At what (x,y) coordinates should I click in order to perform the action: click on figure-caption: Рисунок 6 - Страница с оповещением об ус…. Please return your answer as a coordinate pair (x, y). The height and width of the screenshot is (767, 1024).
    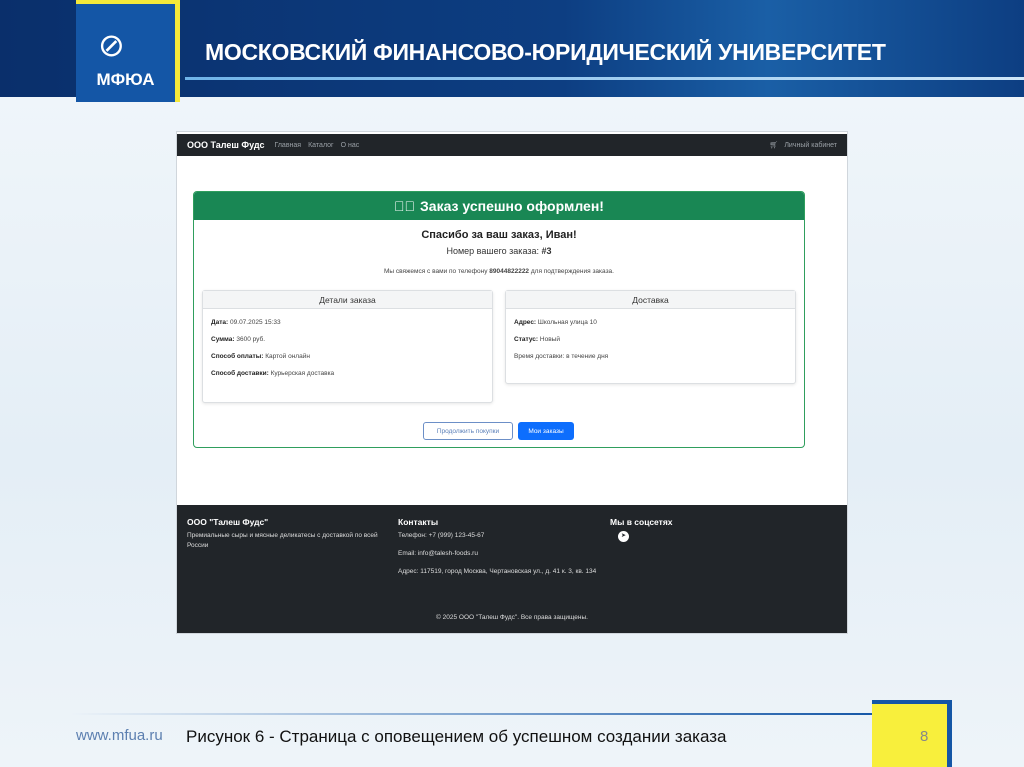
    Looking at the image, I should click on (456, 736).